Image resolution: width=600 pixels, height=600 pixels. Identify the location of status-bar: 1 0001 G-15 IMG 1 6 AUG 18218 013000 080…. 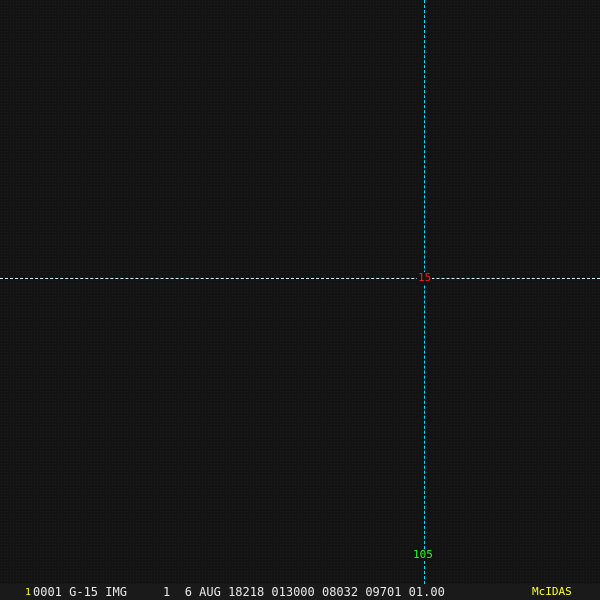
(300, 592).